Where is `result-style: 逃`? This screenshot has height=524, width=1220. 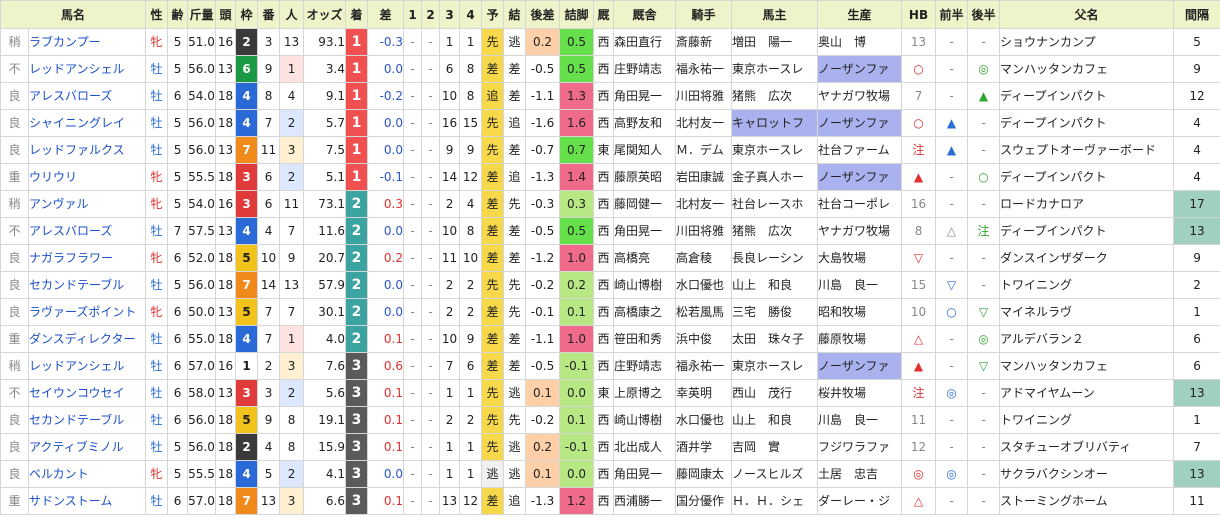 result-style: 逃 is located at coordinates (515, 393).